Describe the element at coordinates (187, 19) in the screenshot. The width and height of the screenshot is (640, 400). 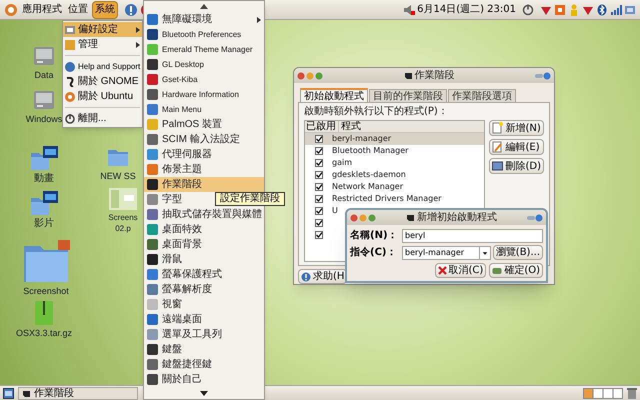
I see `menu-label: 無障礙環境` at that location.